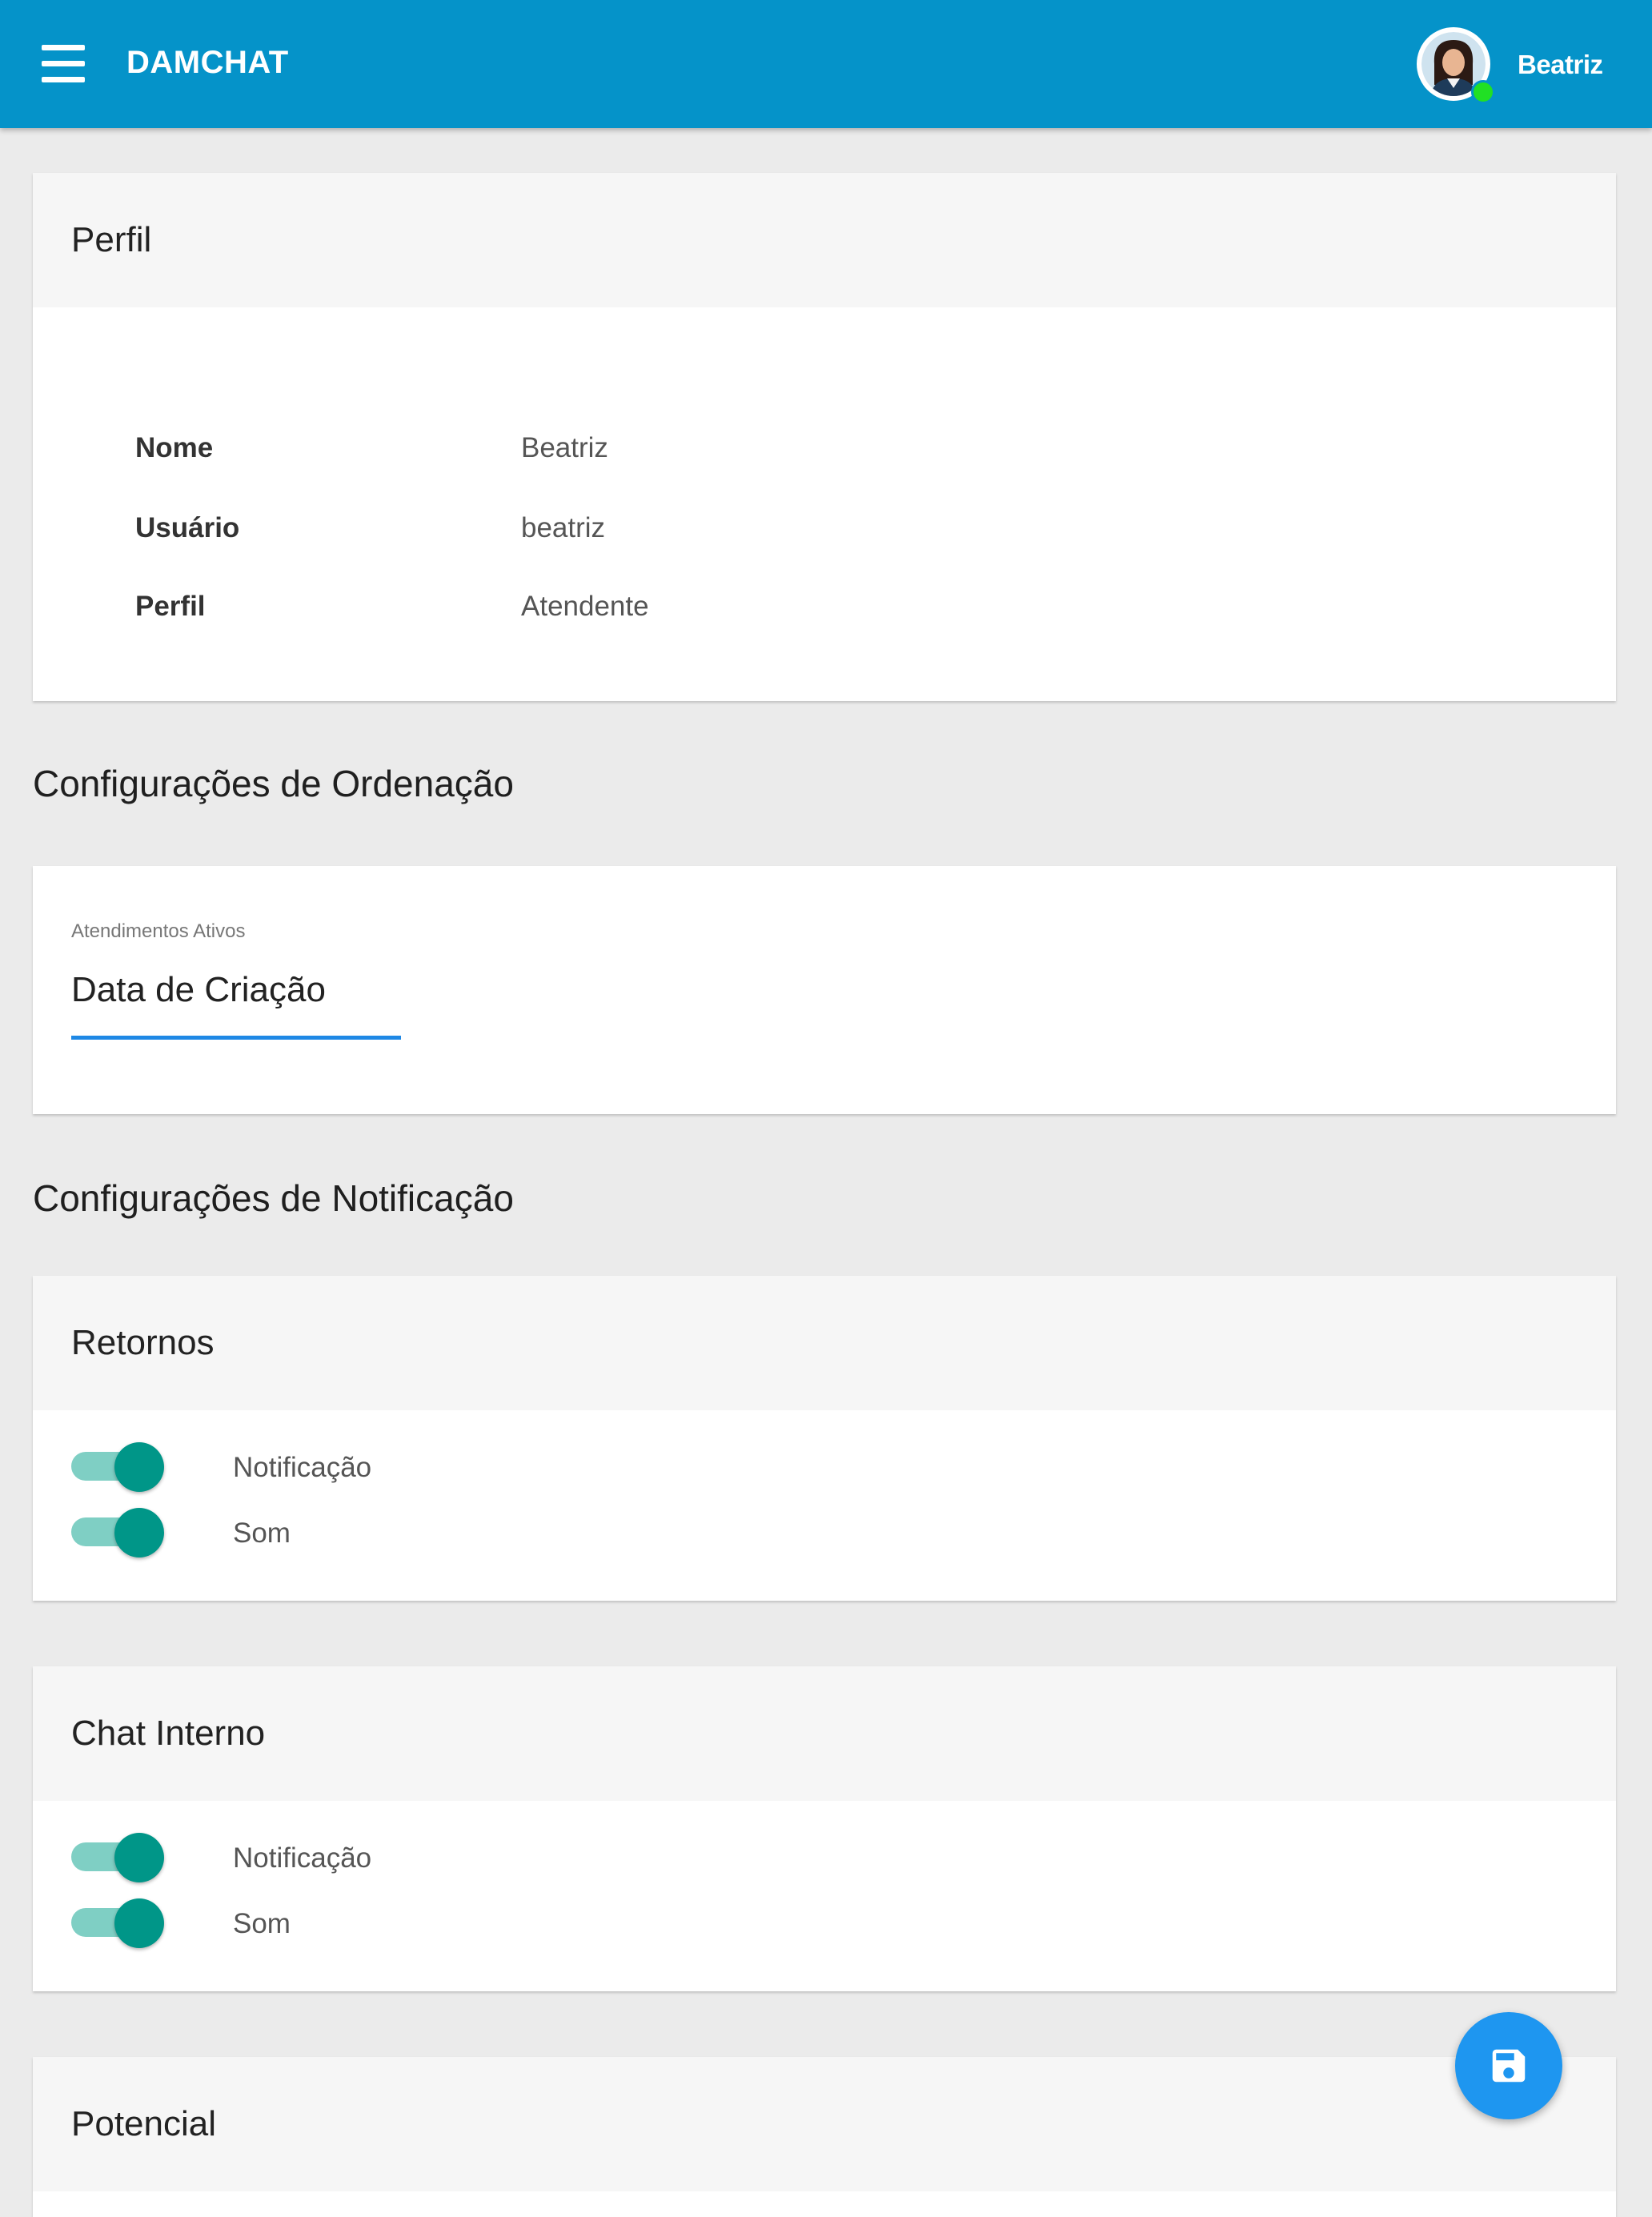 This screenshot has width=1652, height=2217. What do you see at coordinates (158, 931) in the screenshot?
I see `sort-field-label: Atendimentos Ativos` at bounding box center [158, 931].